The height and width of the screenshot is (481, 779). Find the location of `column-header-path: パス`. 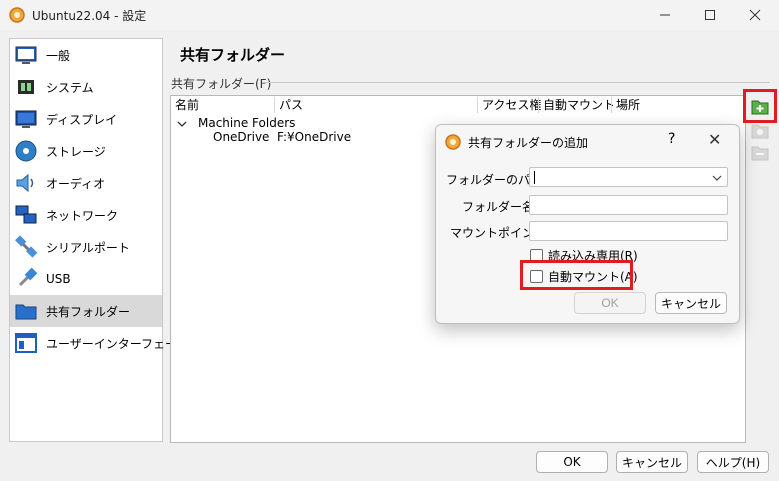

column-header-path: パス is located at coordinates (289, 105).